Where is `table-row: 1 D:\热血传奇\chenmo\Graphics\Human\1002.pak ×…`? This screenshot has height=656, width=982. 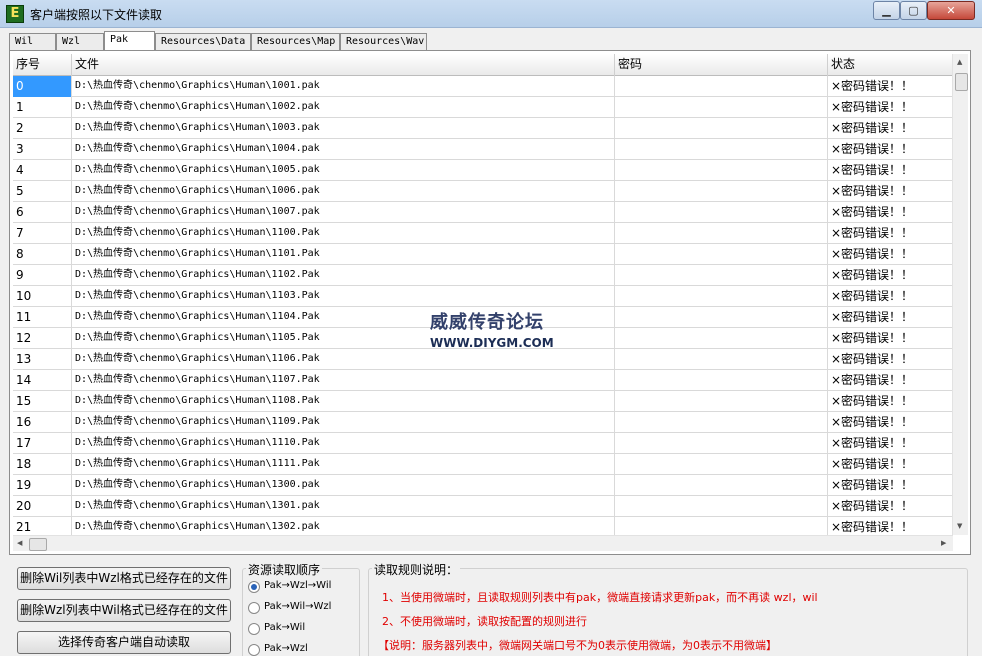
table-row: 1 D:\热血传奇\chenmo\Graphics\Human\1002.pak ×… is located at coordinates (483, 107).